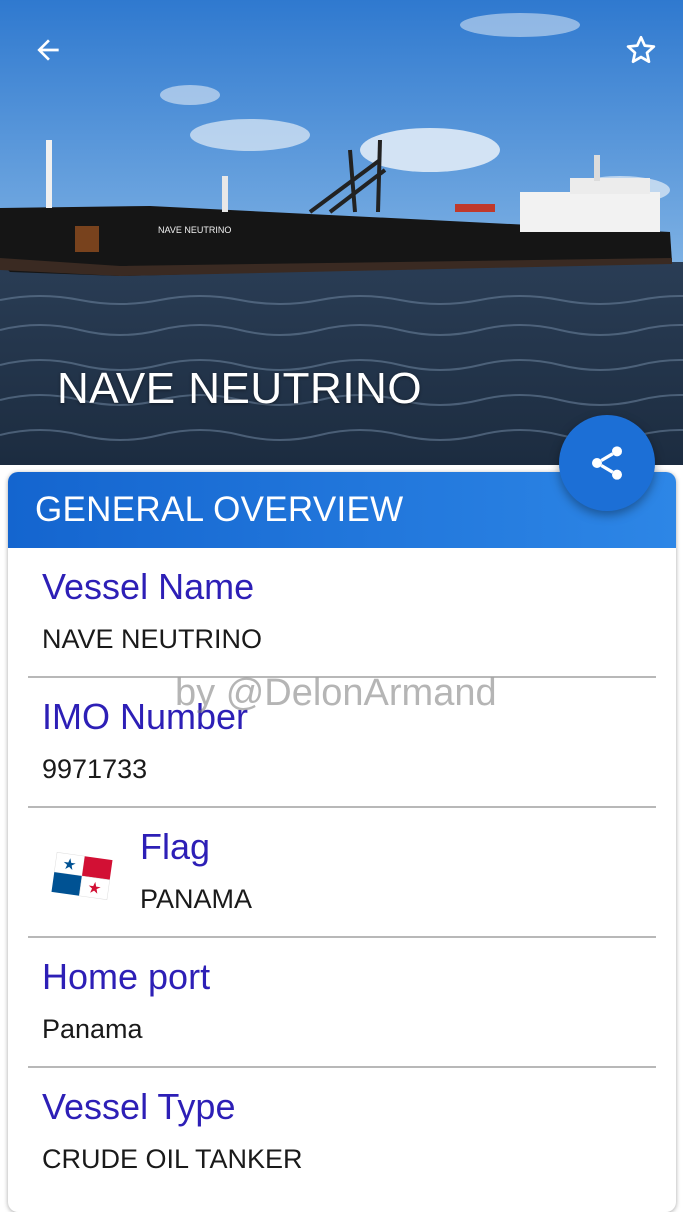  What do you see at coordinates (342, 1133) in the screenshot?
I see `vessel-type-row: Vessel Type CRUDE OIL TANKER` at bounding box center [342, 1133].